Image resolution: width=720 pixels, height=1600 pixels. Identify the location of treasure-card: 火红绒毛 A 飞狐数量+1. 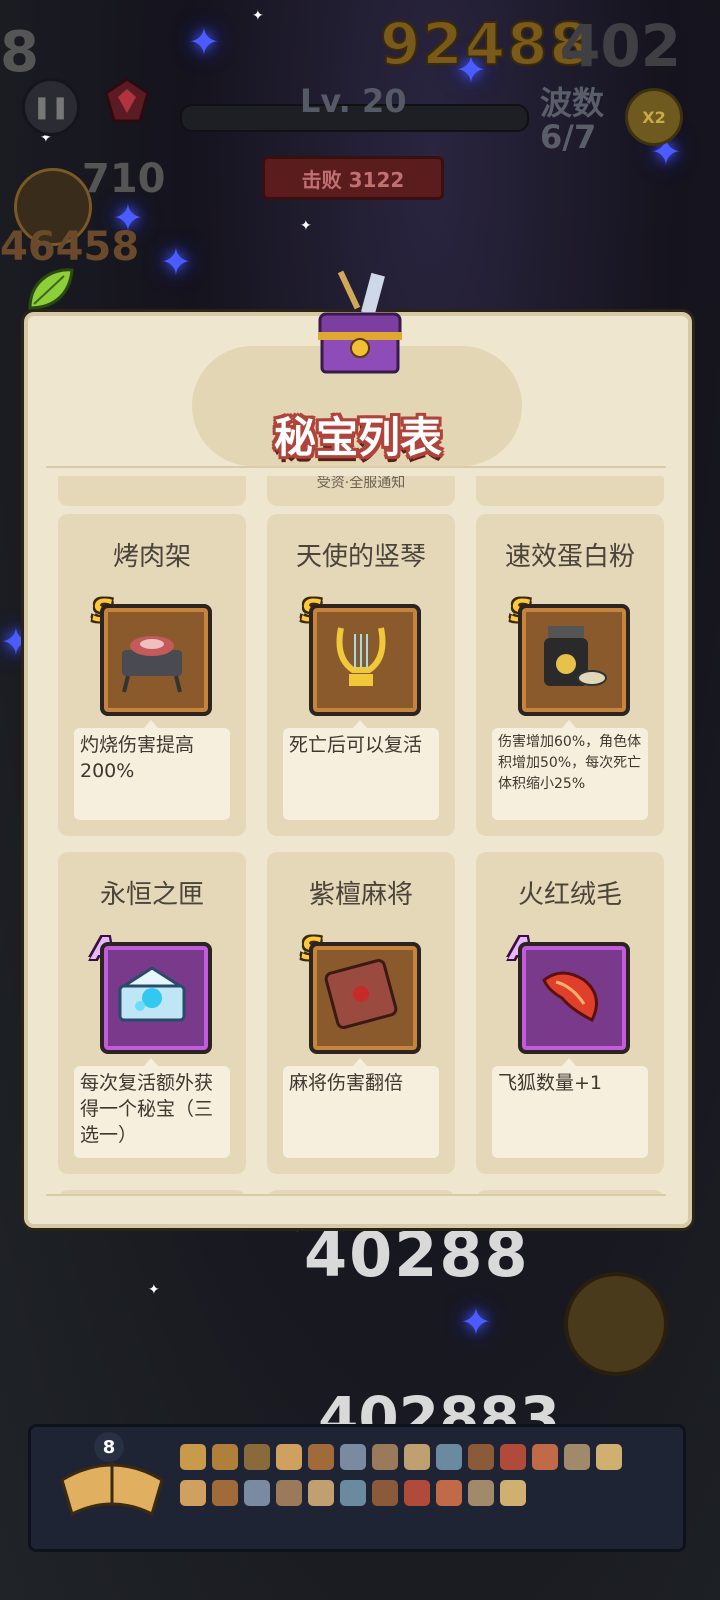
(570, 1013).